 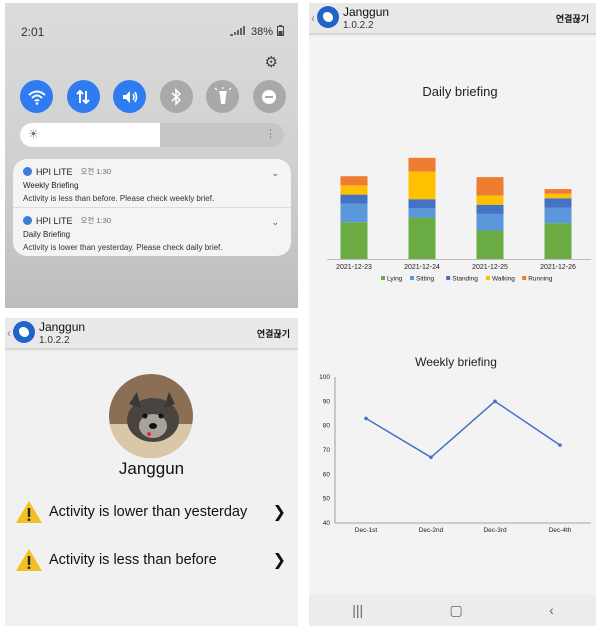 I want to click on brightness-slider: ☀ ⋮, so click(x=152, y=135).